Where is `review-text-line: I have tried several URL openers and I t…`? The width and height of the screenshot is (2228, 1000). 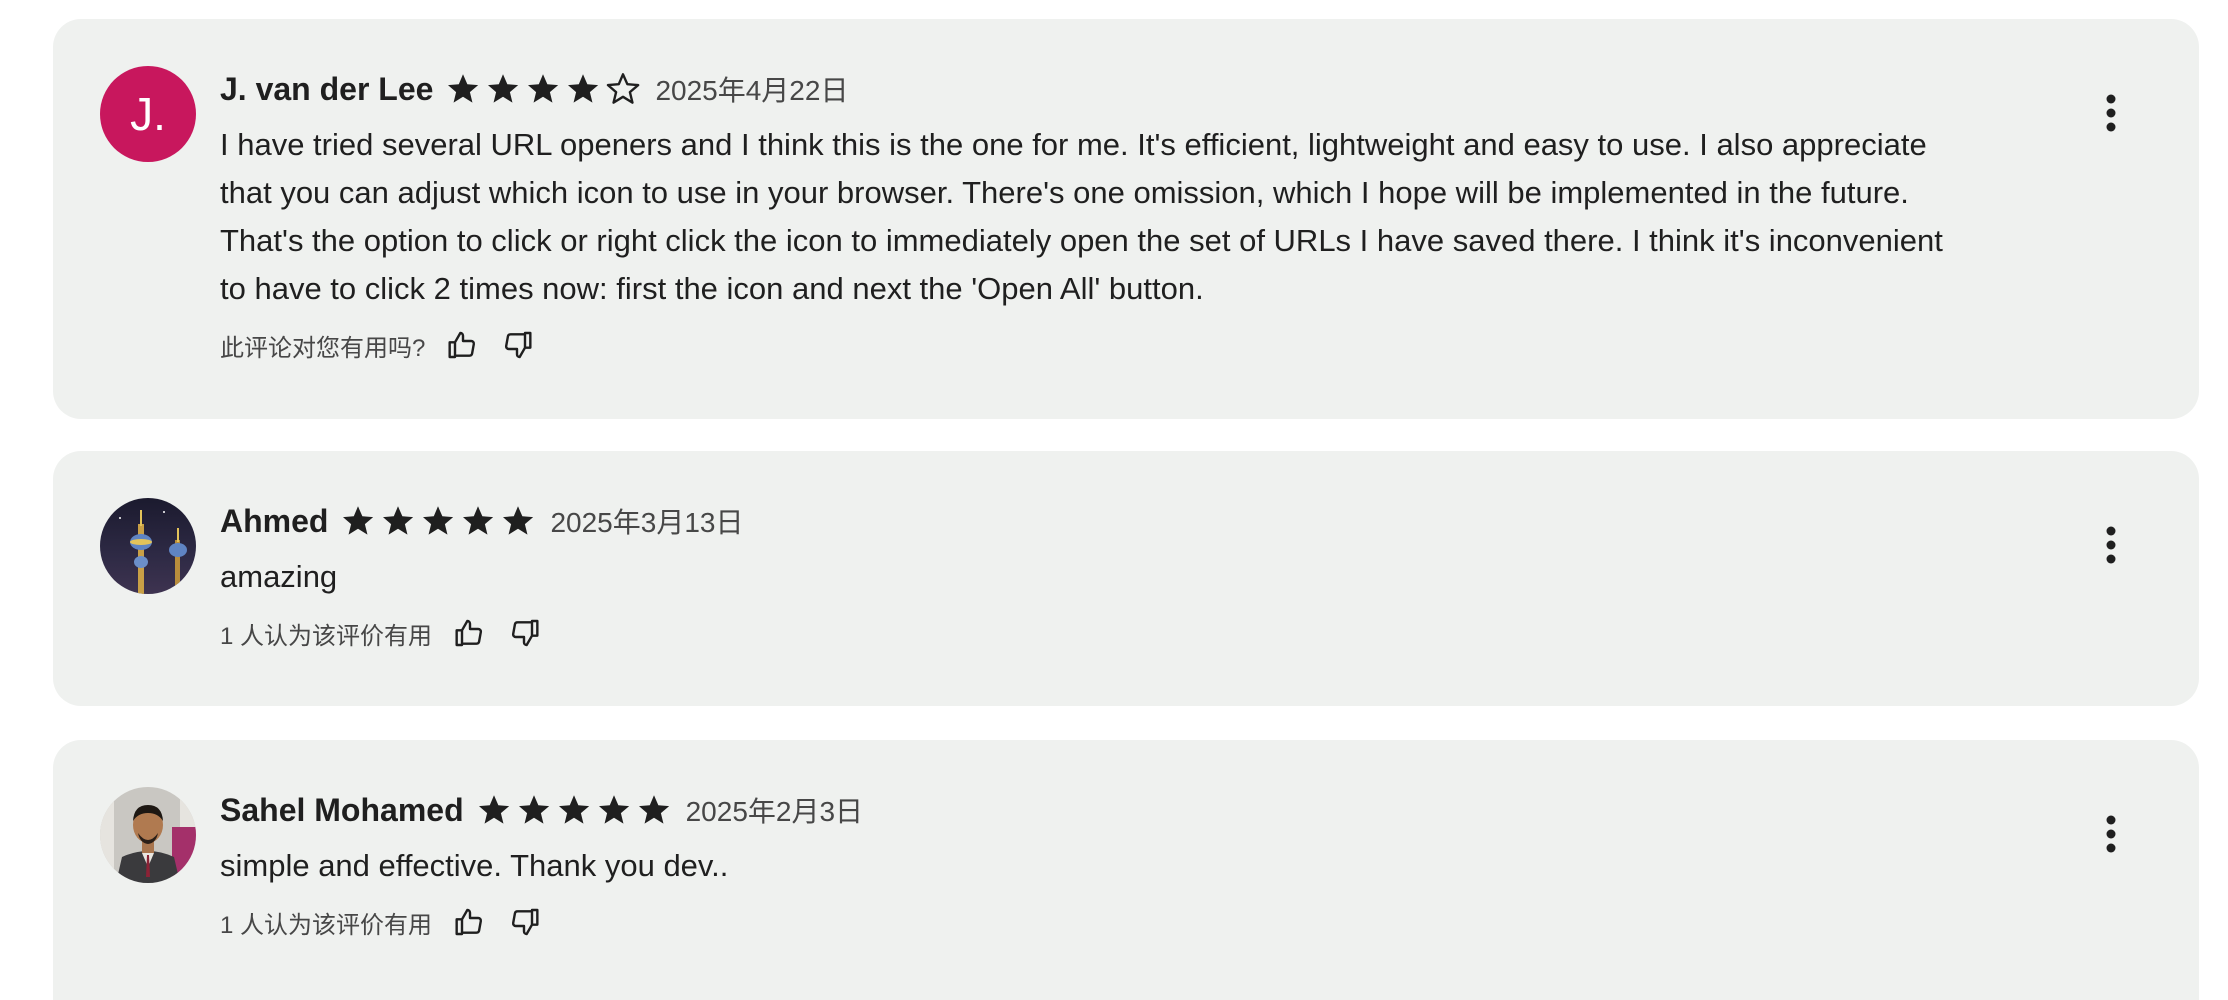 review-text-line: I have tried several URL openers and I t… is located at coordinates (1073, 144).